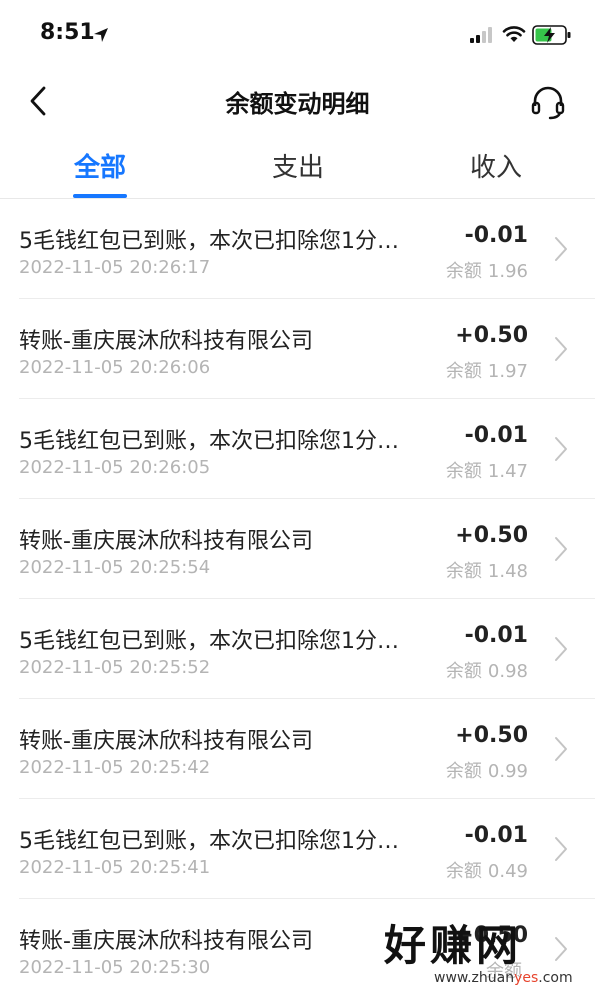 This screenshot has width=595, height=999. Describe the element at coordinates (115, 367) in the screenshot. I see `transaction-time: 2022-11-05 20:26:06` at that location.